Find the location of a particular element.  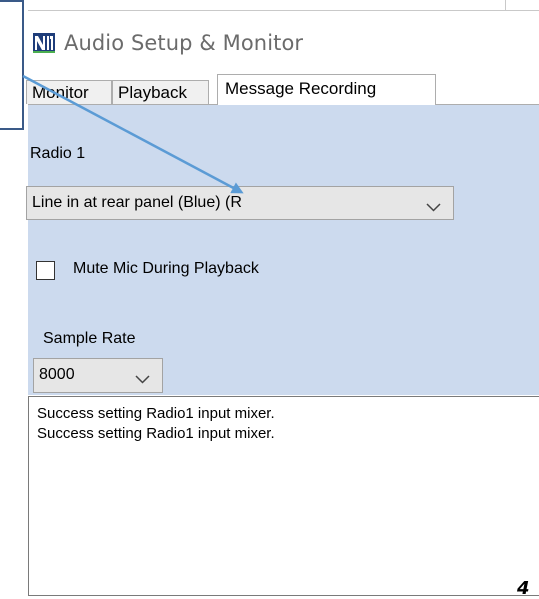

sample-rate-value: 8000 is located at coordinates (57, 374).